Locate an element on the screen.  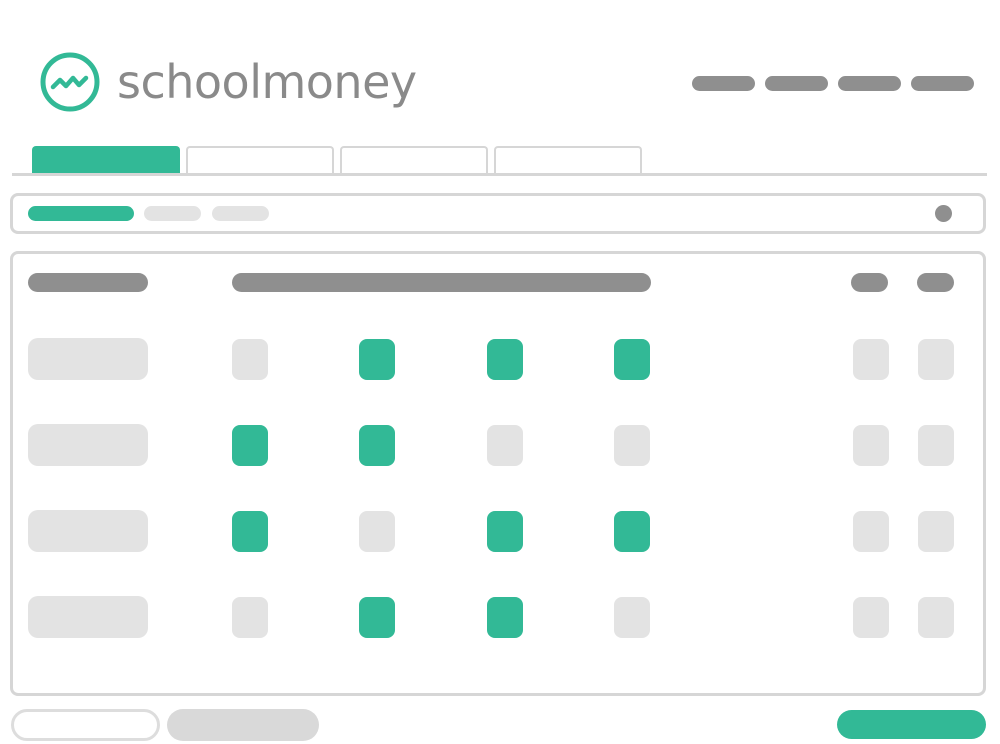
column-header-grid is located at coordinates (441, 282).